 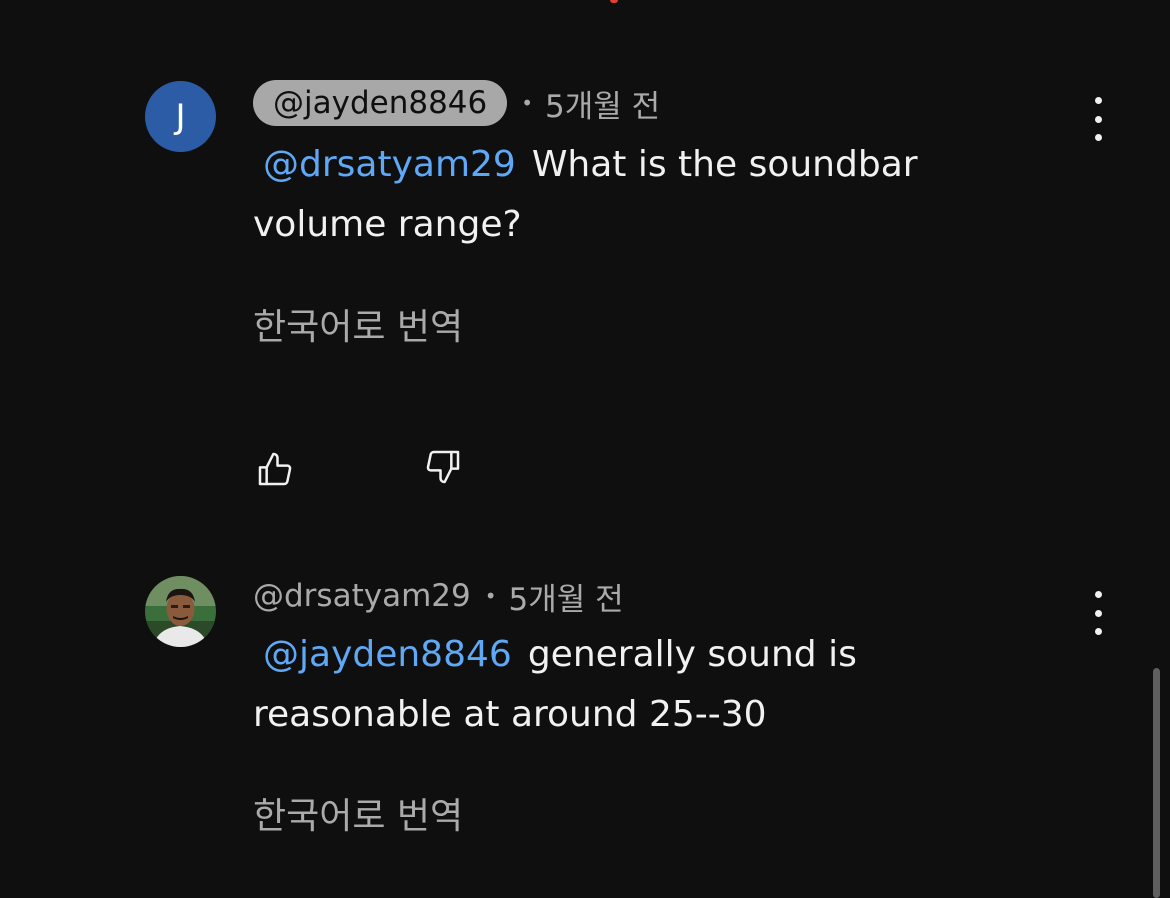 I want to click on red-indicator, so click(x=614, y=1).